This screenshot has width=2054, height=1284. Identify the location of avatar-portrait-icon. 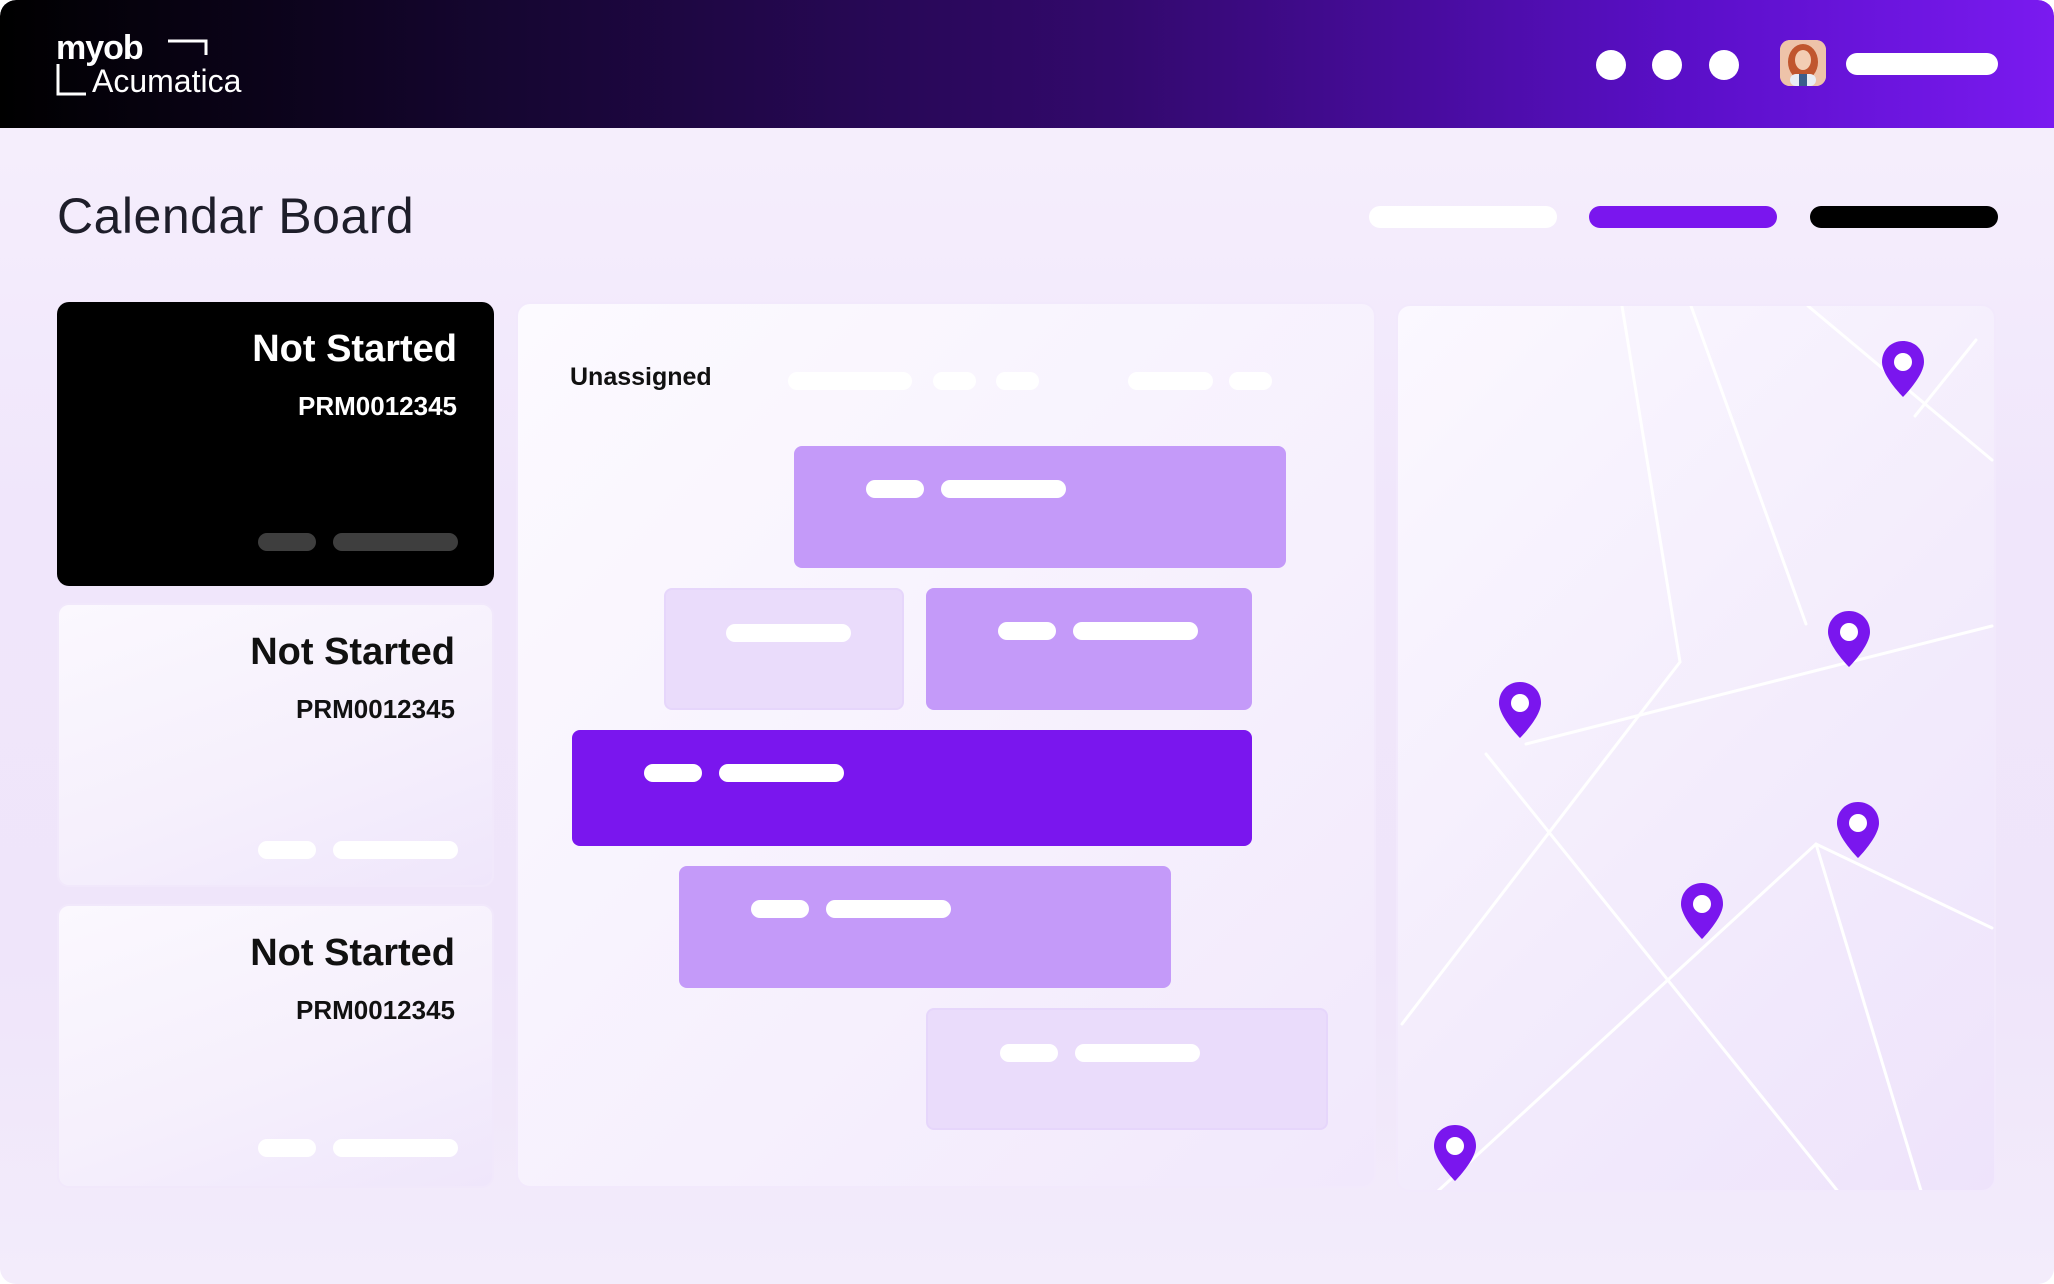
(1803, 63).